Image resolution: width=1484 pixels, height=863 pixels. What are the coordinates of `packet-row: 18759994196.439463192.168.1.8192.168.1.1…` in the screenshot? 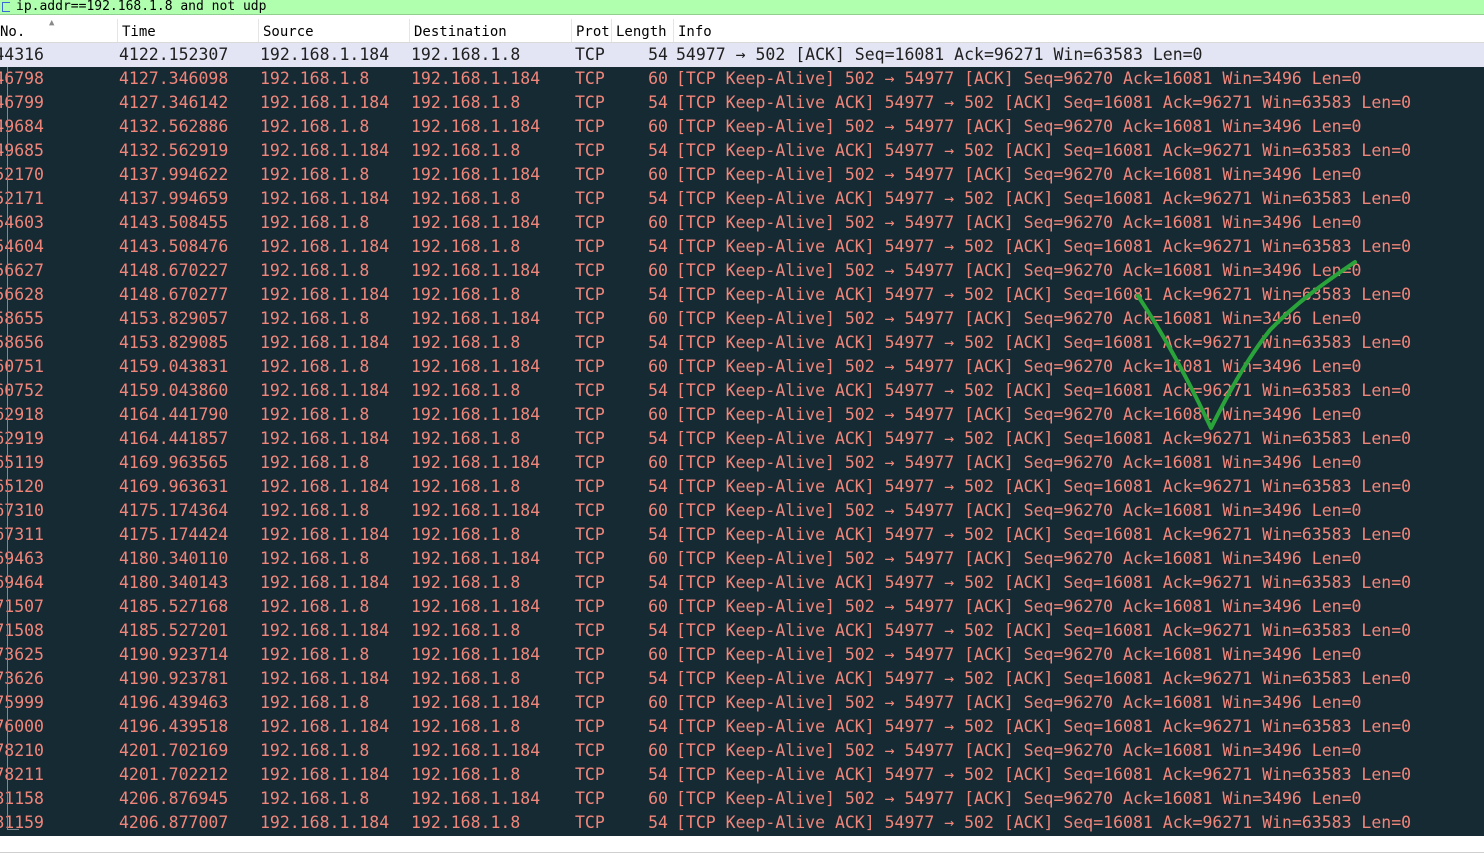 It's located at (742, 703).